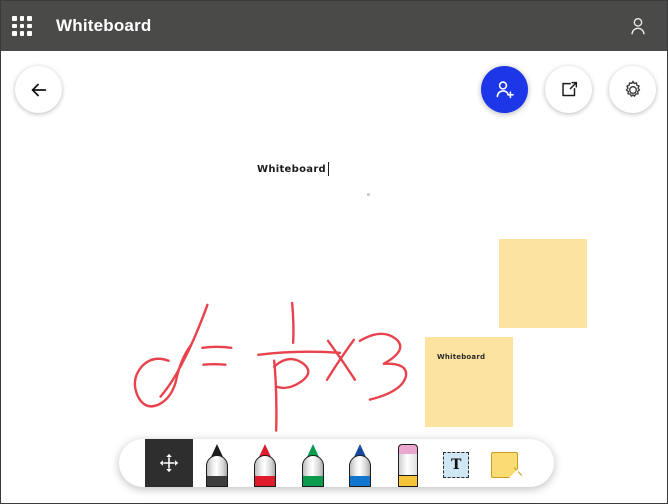 This screenshot has width=668, height=504. I want to click on app-grid-icon, so click(22, 26).